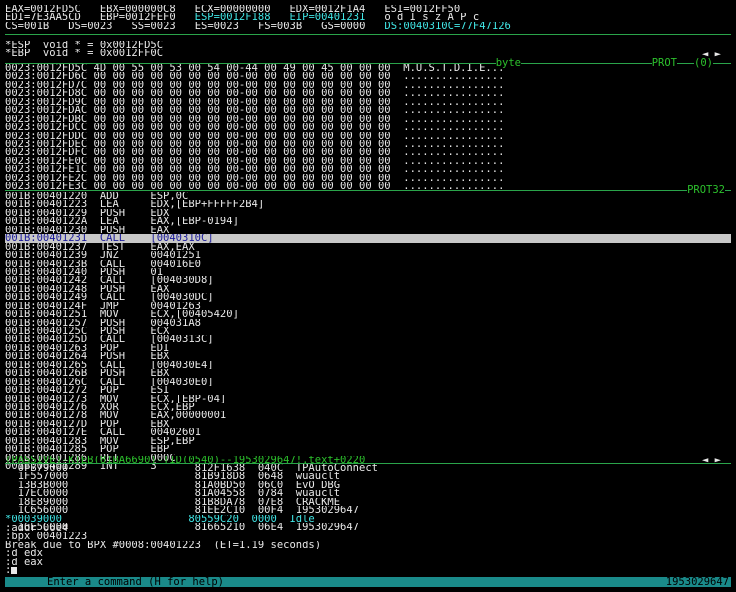 The height and width of the screenshot is (592, 736). Describe the element at coordinates (182, 510) in the screenshot. I see `process-row: 1C656000 81EE2C10 00F4 1953029647` at that location.